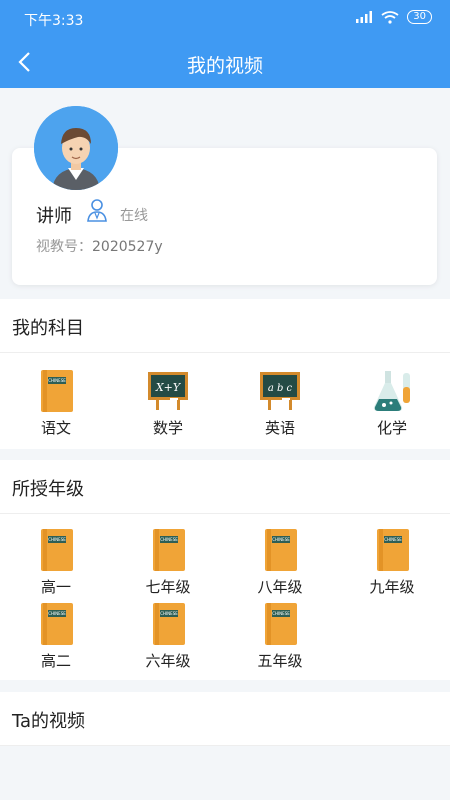  Describe the element at coordinates (54, 21) in the screenshot. I see `status-time: 下午3:33` at that location.